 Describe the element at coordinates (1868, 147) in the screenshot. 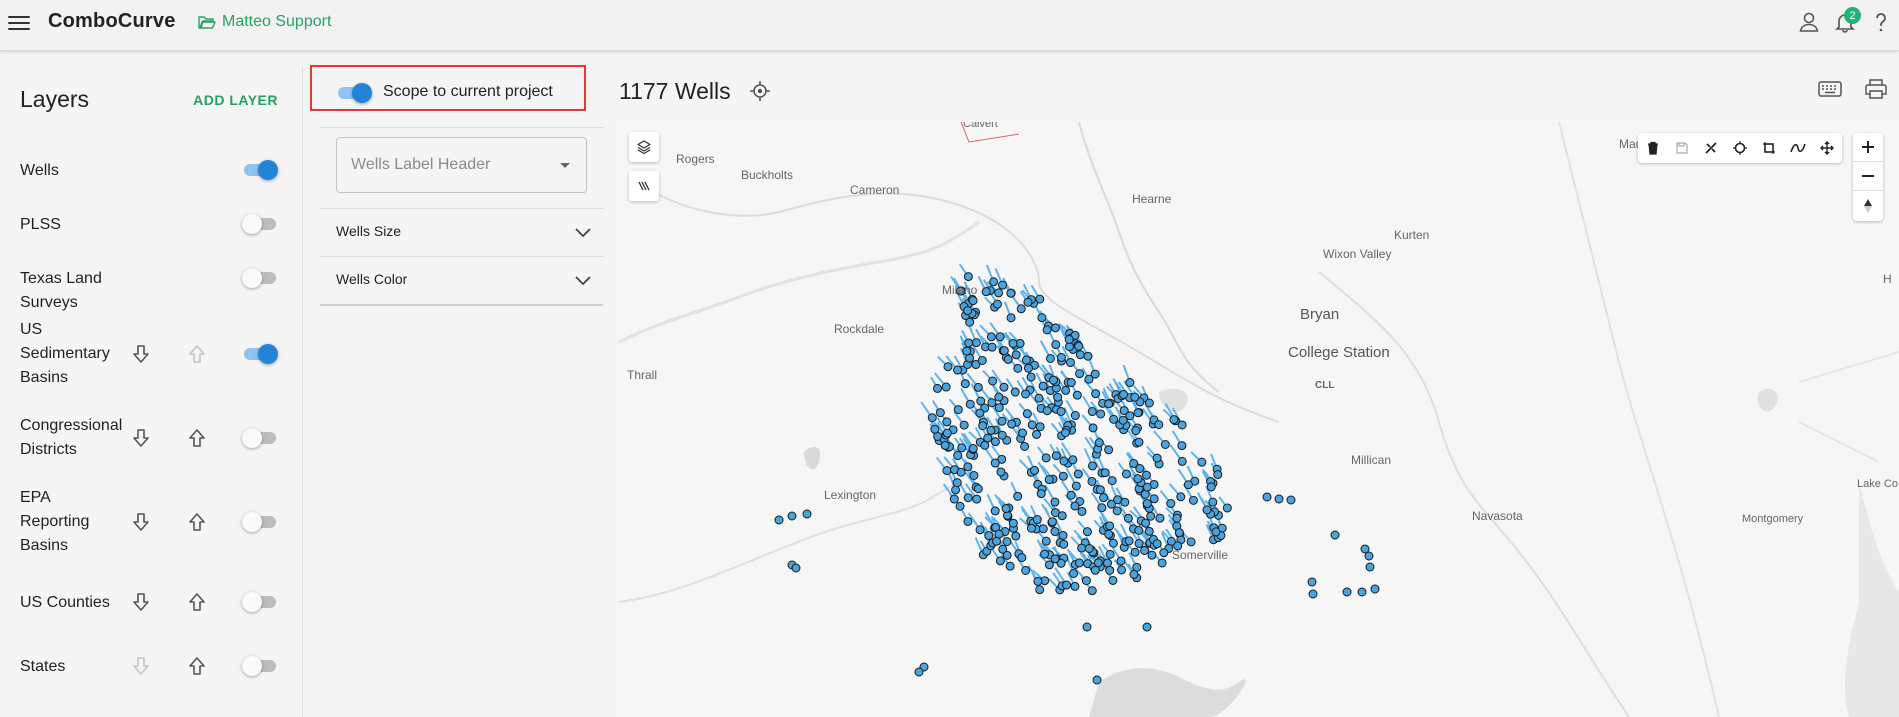

I see `zoom-in-button` at that location.